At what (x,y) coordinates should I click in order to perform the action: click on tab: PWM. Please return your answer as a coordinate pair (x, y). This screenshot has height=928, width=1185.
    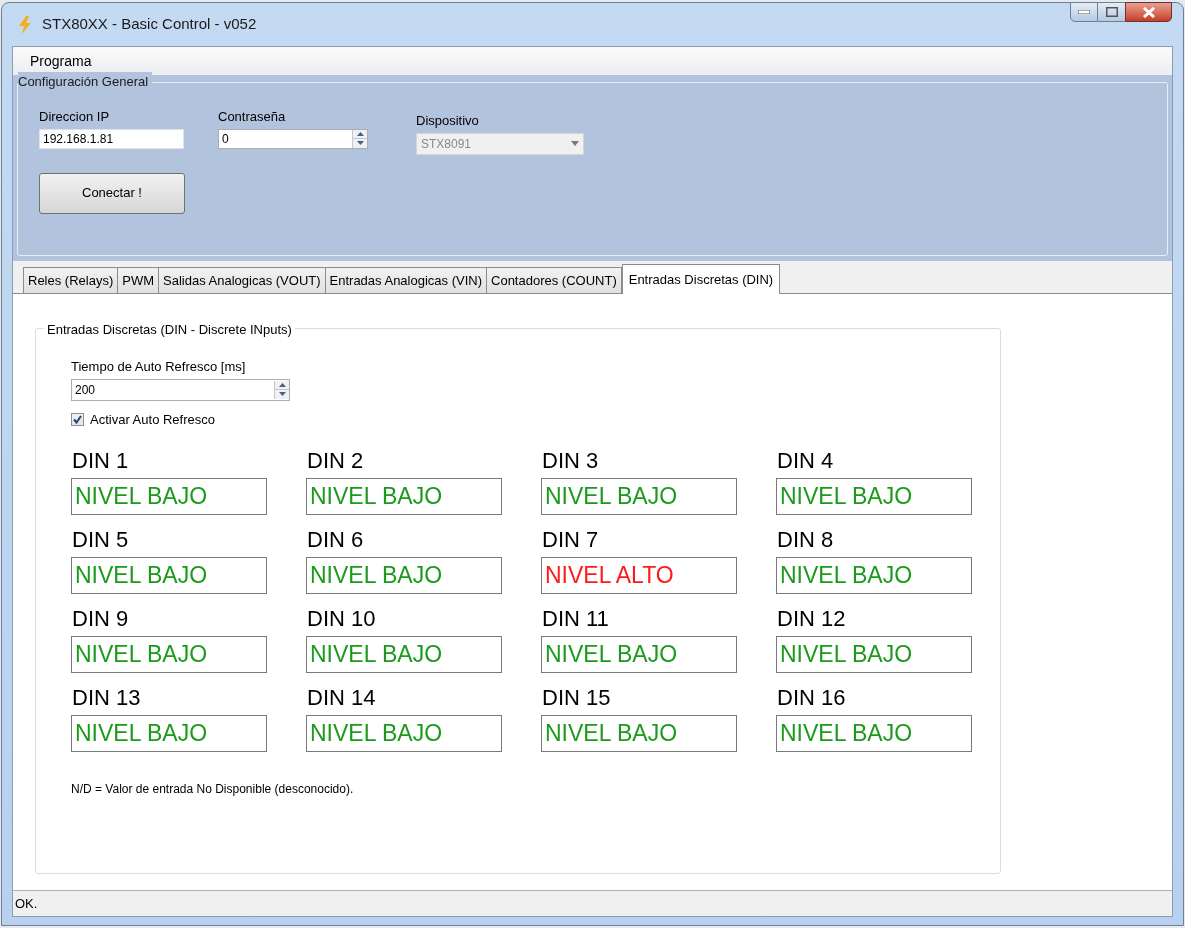
    Looking at the image, I should click on (138, 280).